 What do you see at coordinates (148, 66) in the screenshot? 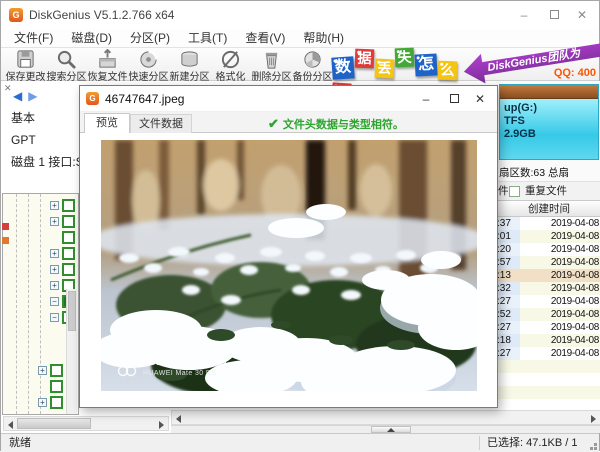
I see `toolbar-quick-partition-button: 快速分区` at bounding box center [148, 66].